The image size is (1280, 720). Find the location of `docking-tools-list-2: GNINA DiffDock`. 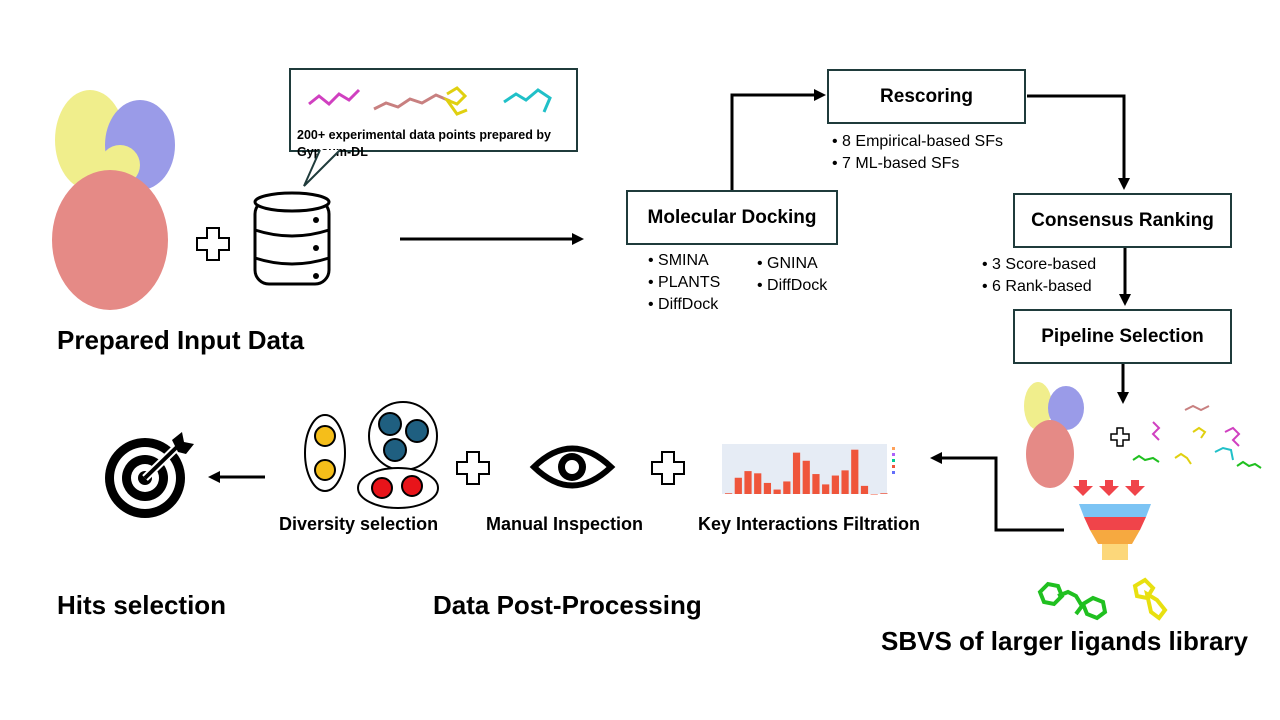

docking-tools-list-2: GNINA DiffDock is located at coordinates (792, 275).